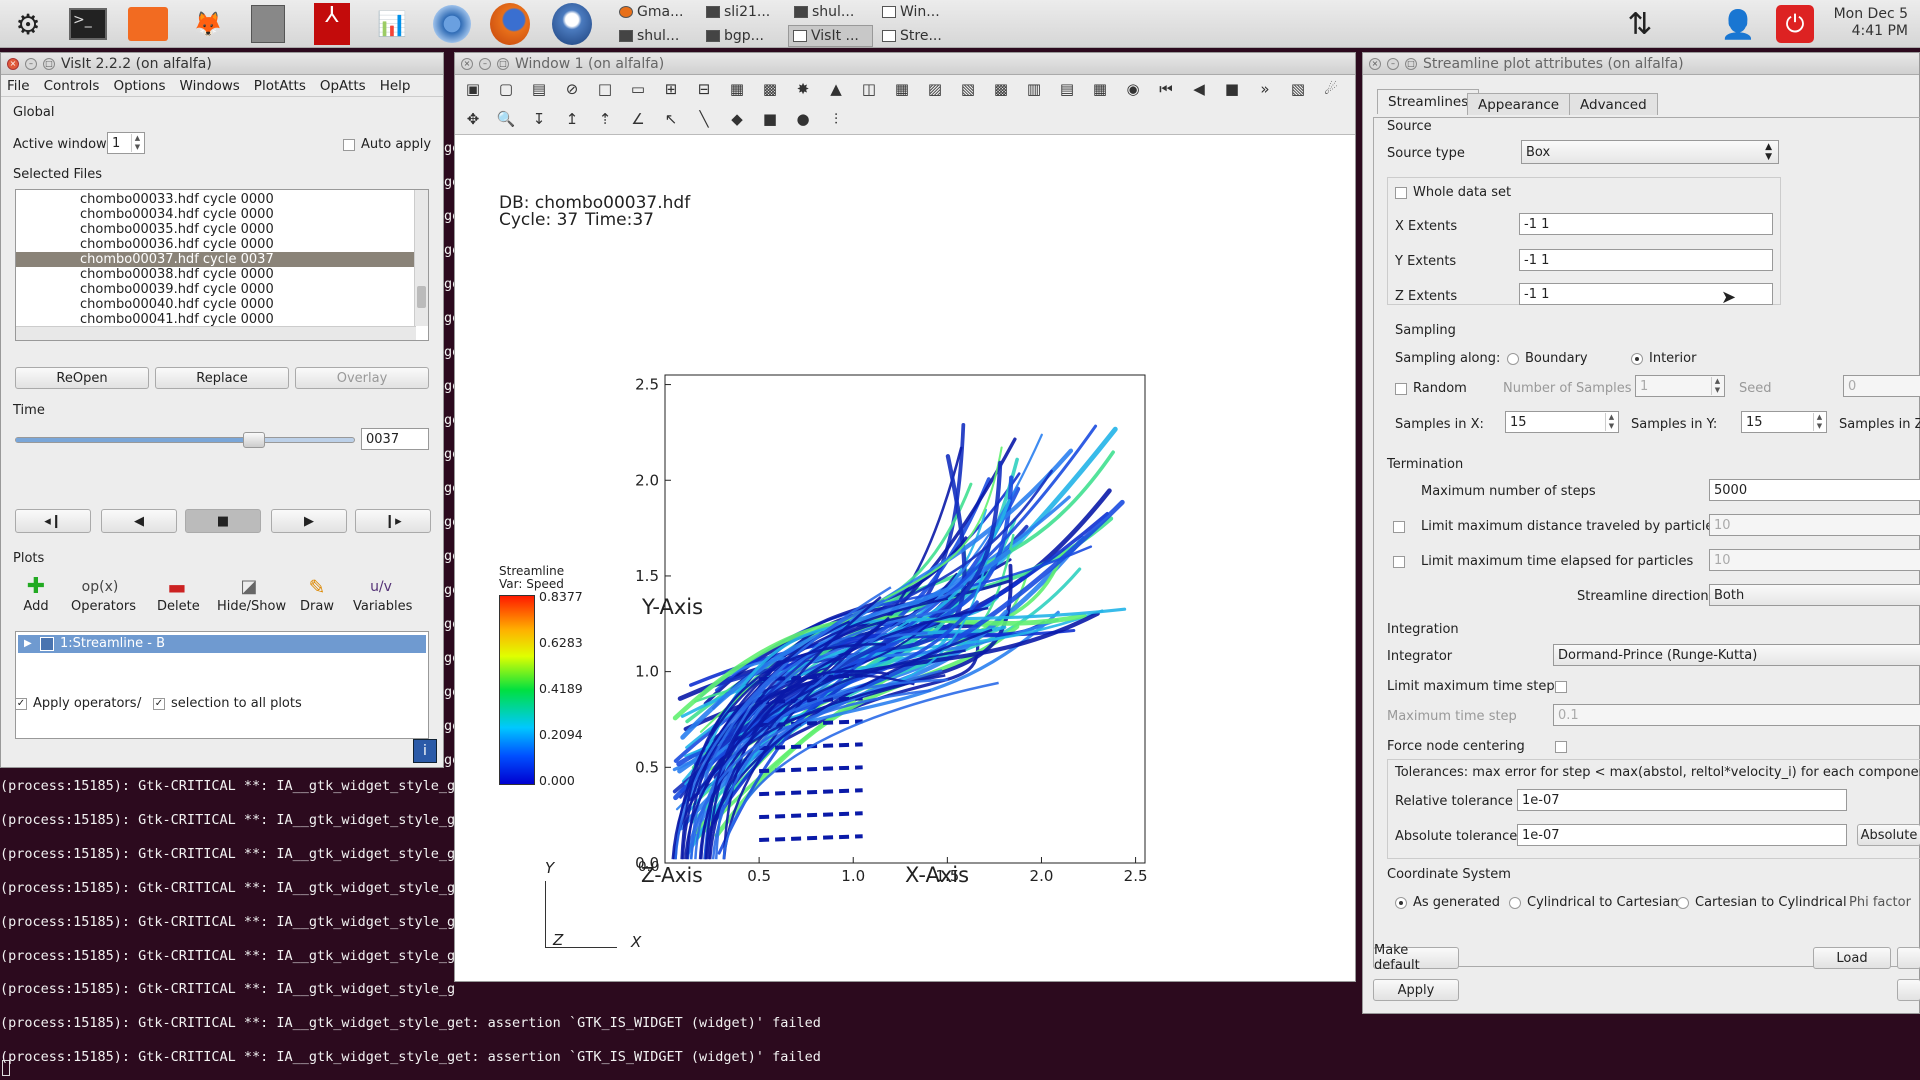  What do you see at coordinates (1814, 525) in the screenshot?
I see `limit-distance-input: 10` at bounding box center [1814, 525].